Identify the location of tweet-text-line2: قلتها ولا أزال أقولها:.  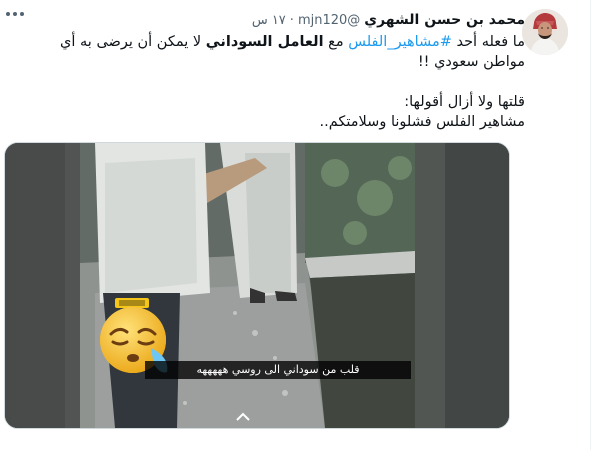
(464, 102).